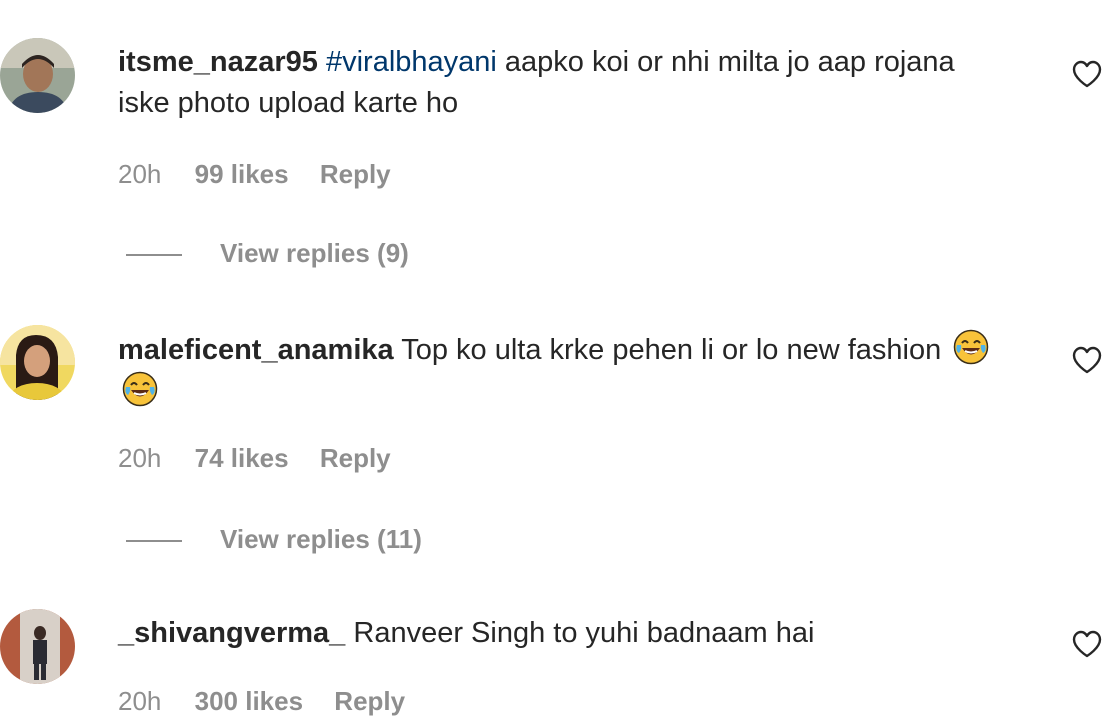 The width and height of the screenshot is (1111, 720). I want to click on comment-username: _shivangverma_, so click(231, 633).